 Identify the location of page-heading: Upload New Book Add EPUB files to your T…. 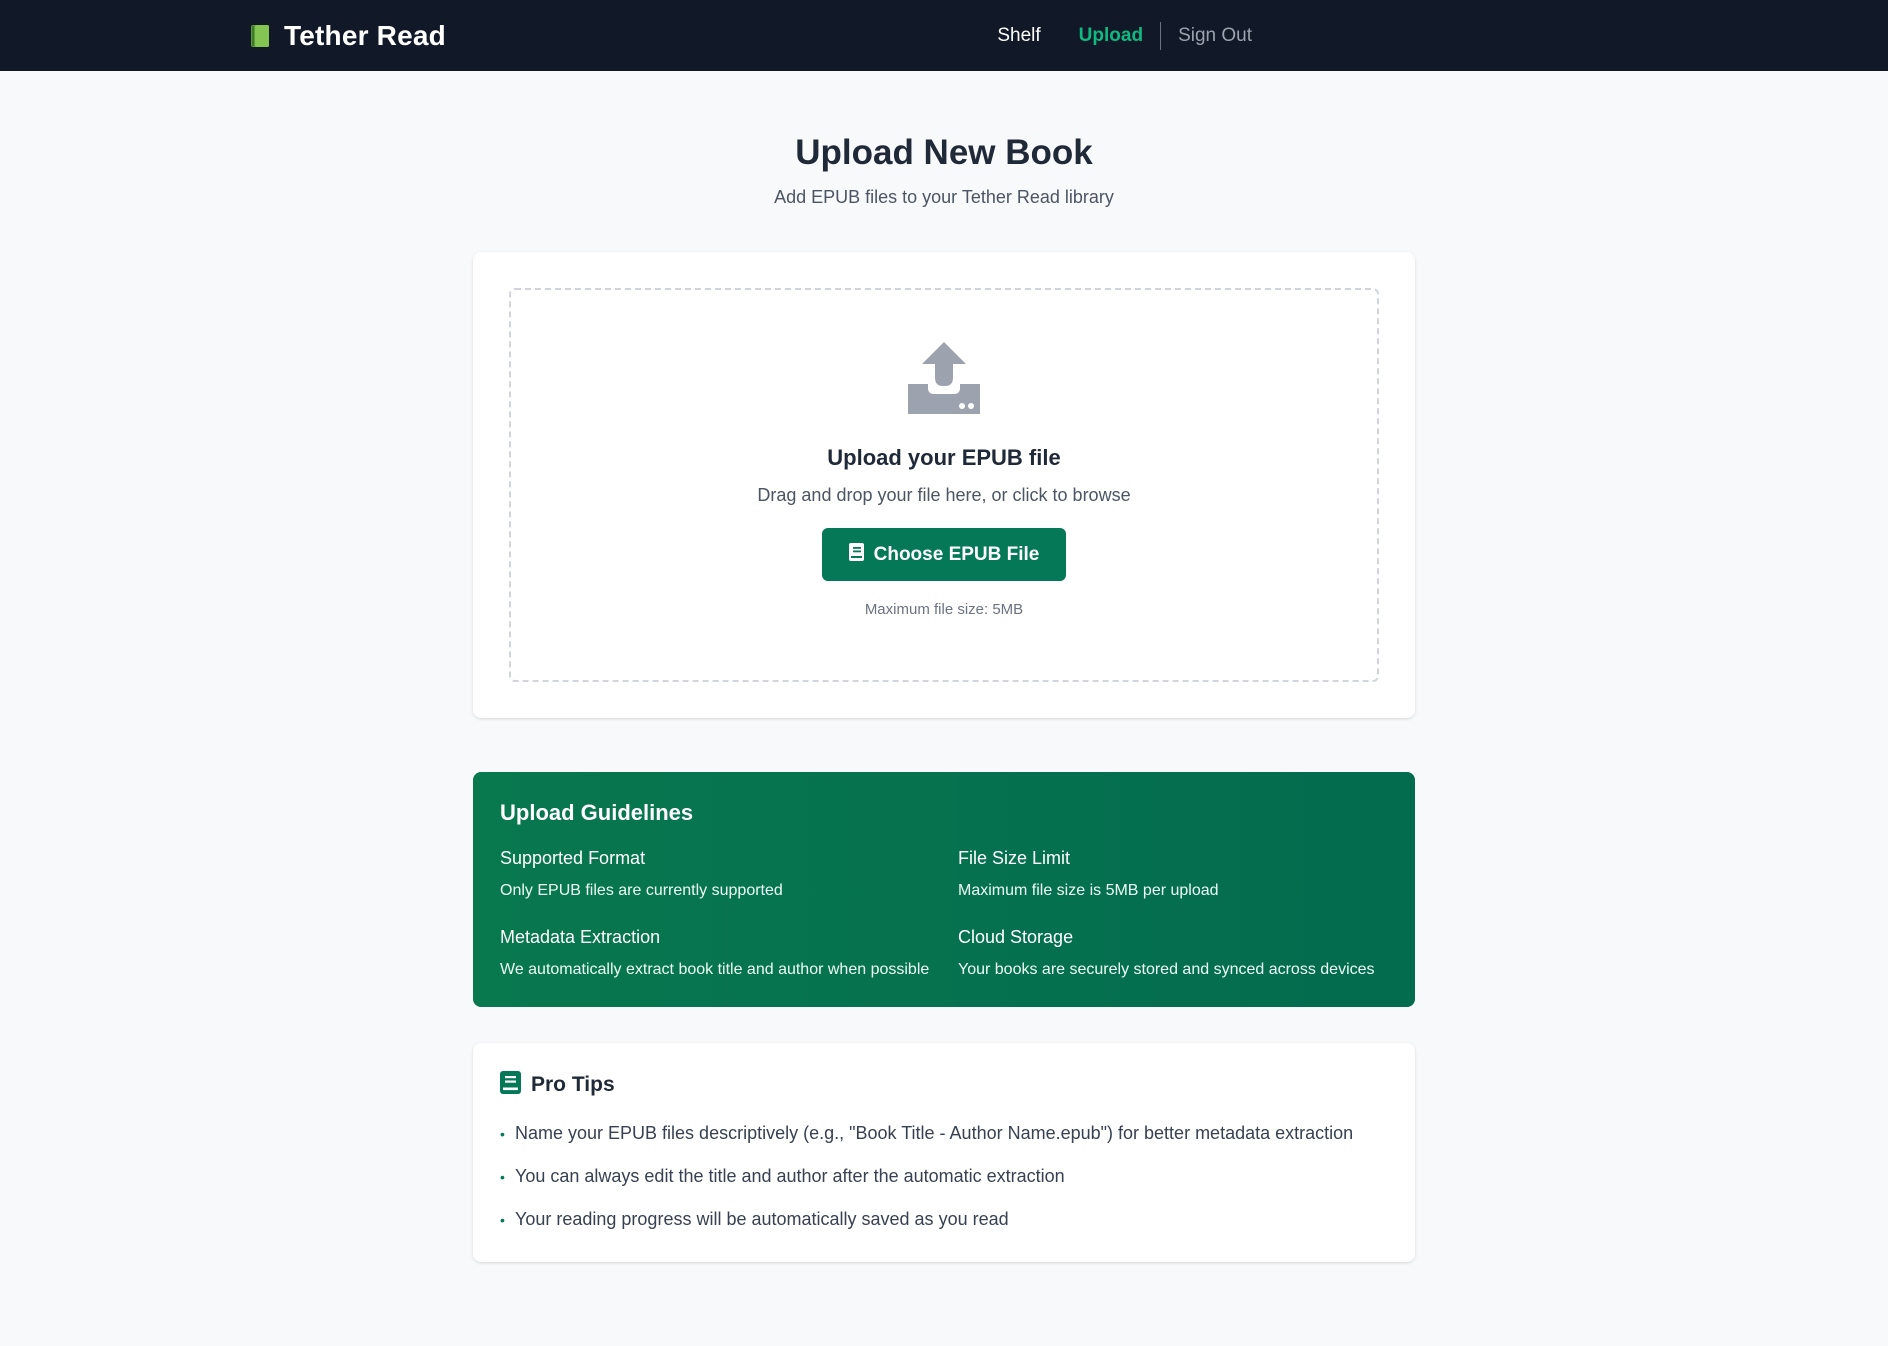
(944, 170).